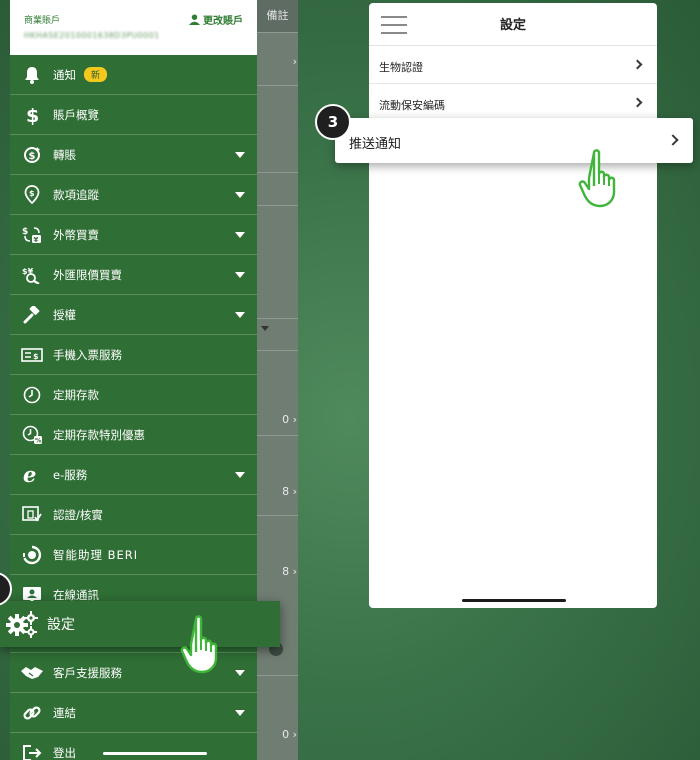 This screenshot has height=760, width=700. I want to click on tracking-icon: $, so click(31, 195).